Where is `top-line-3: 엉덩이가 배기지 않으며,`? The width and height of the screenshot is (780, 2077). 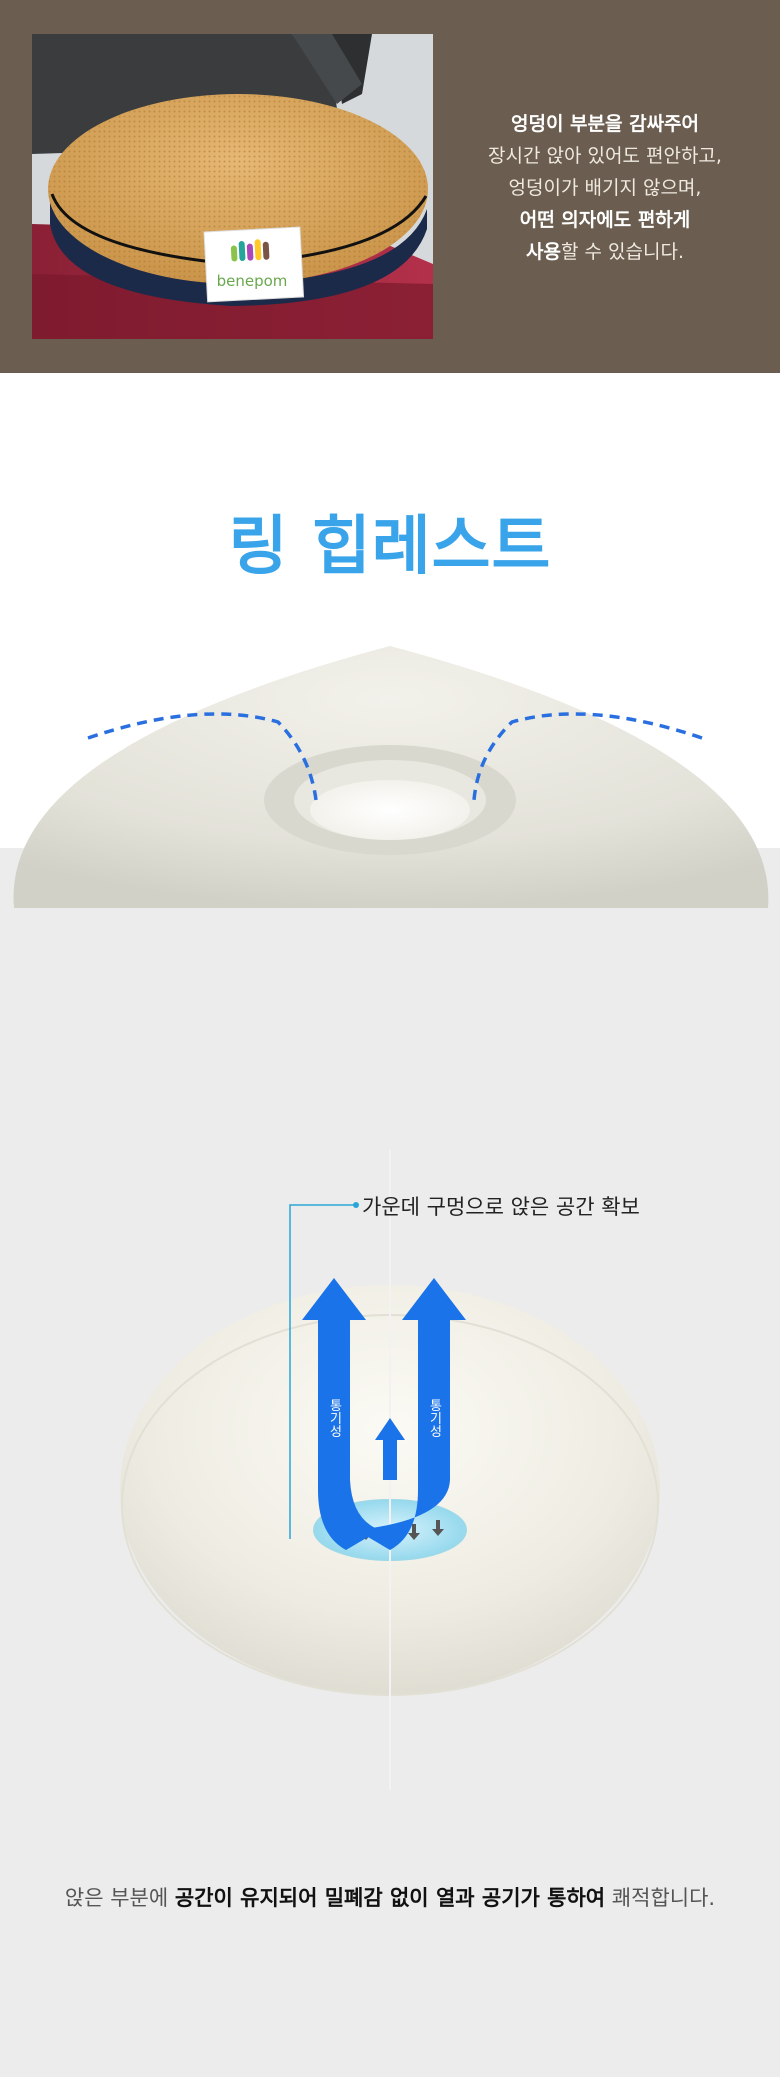 top-line-3: 엉덩이가 배기지 않으며, is located at coordinates (605, 188).